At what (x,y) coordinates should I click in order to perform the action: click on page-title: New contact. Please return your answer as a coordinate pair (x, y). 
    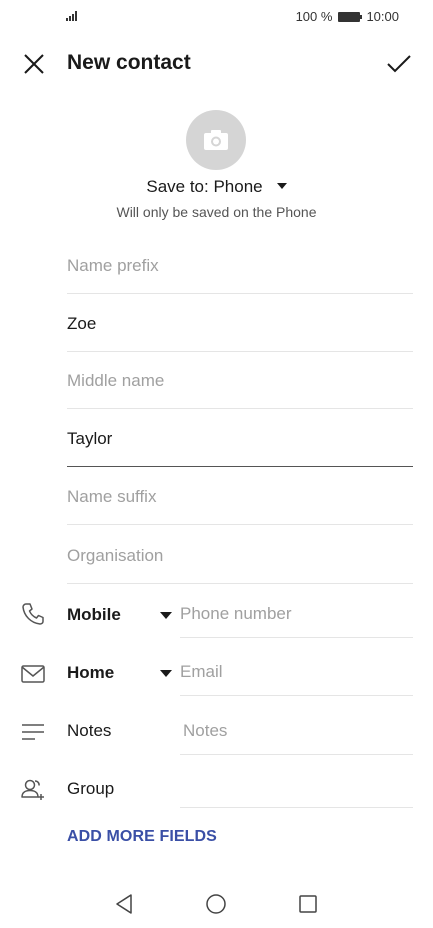
    Looking at the image, I should click on (129, 62).